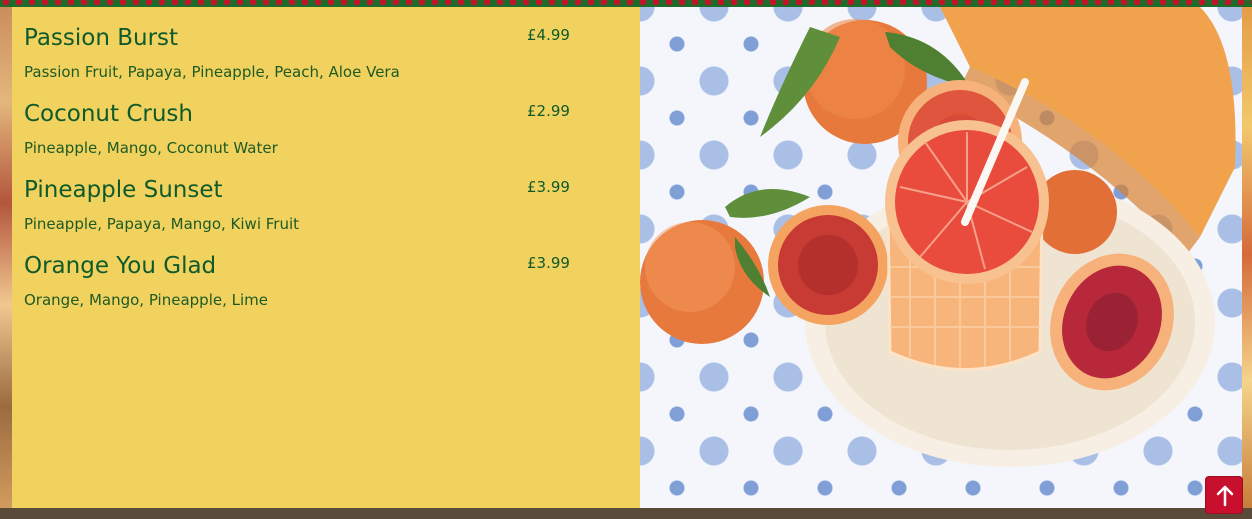 The width and height of the screenshot is (1252, 519). Describe the element at coordinates (690, 267) in the screenshot. I see `orange-left-highlight` at that location.